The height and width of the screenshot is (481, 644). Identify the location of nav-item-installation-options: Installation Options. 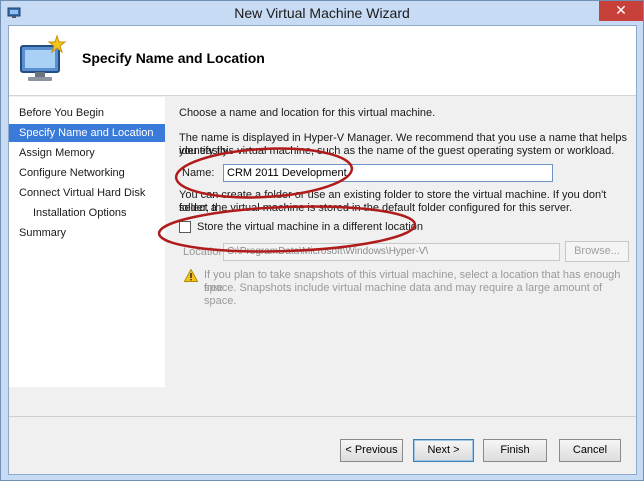
(87, 213).